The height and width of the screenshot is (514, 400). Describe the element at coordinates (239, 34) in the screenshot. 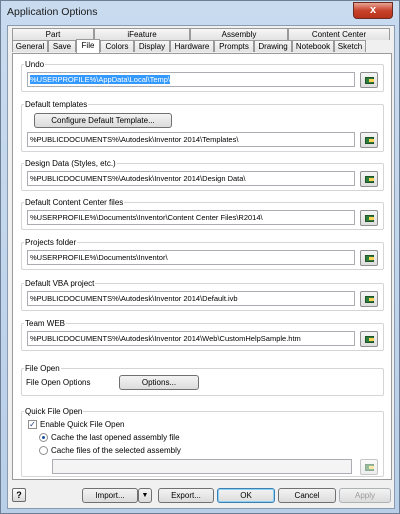

I see `tab-assembly: Assembly` at that location.